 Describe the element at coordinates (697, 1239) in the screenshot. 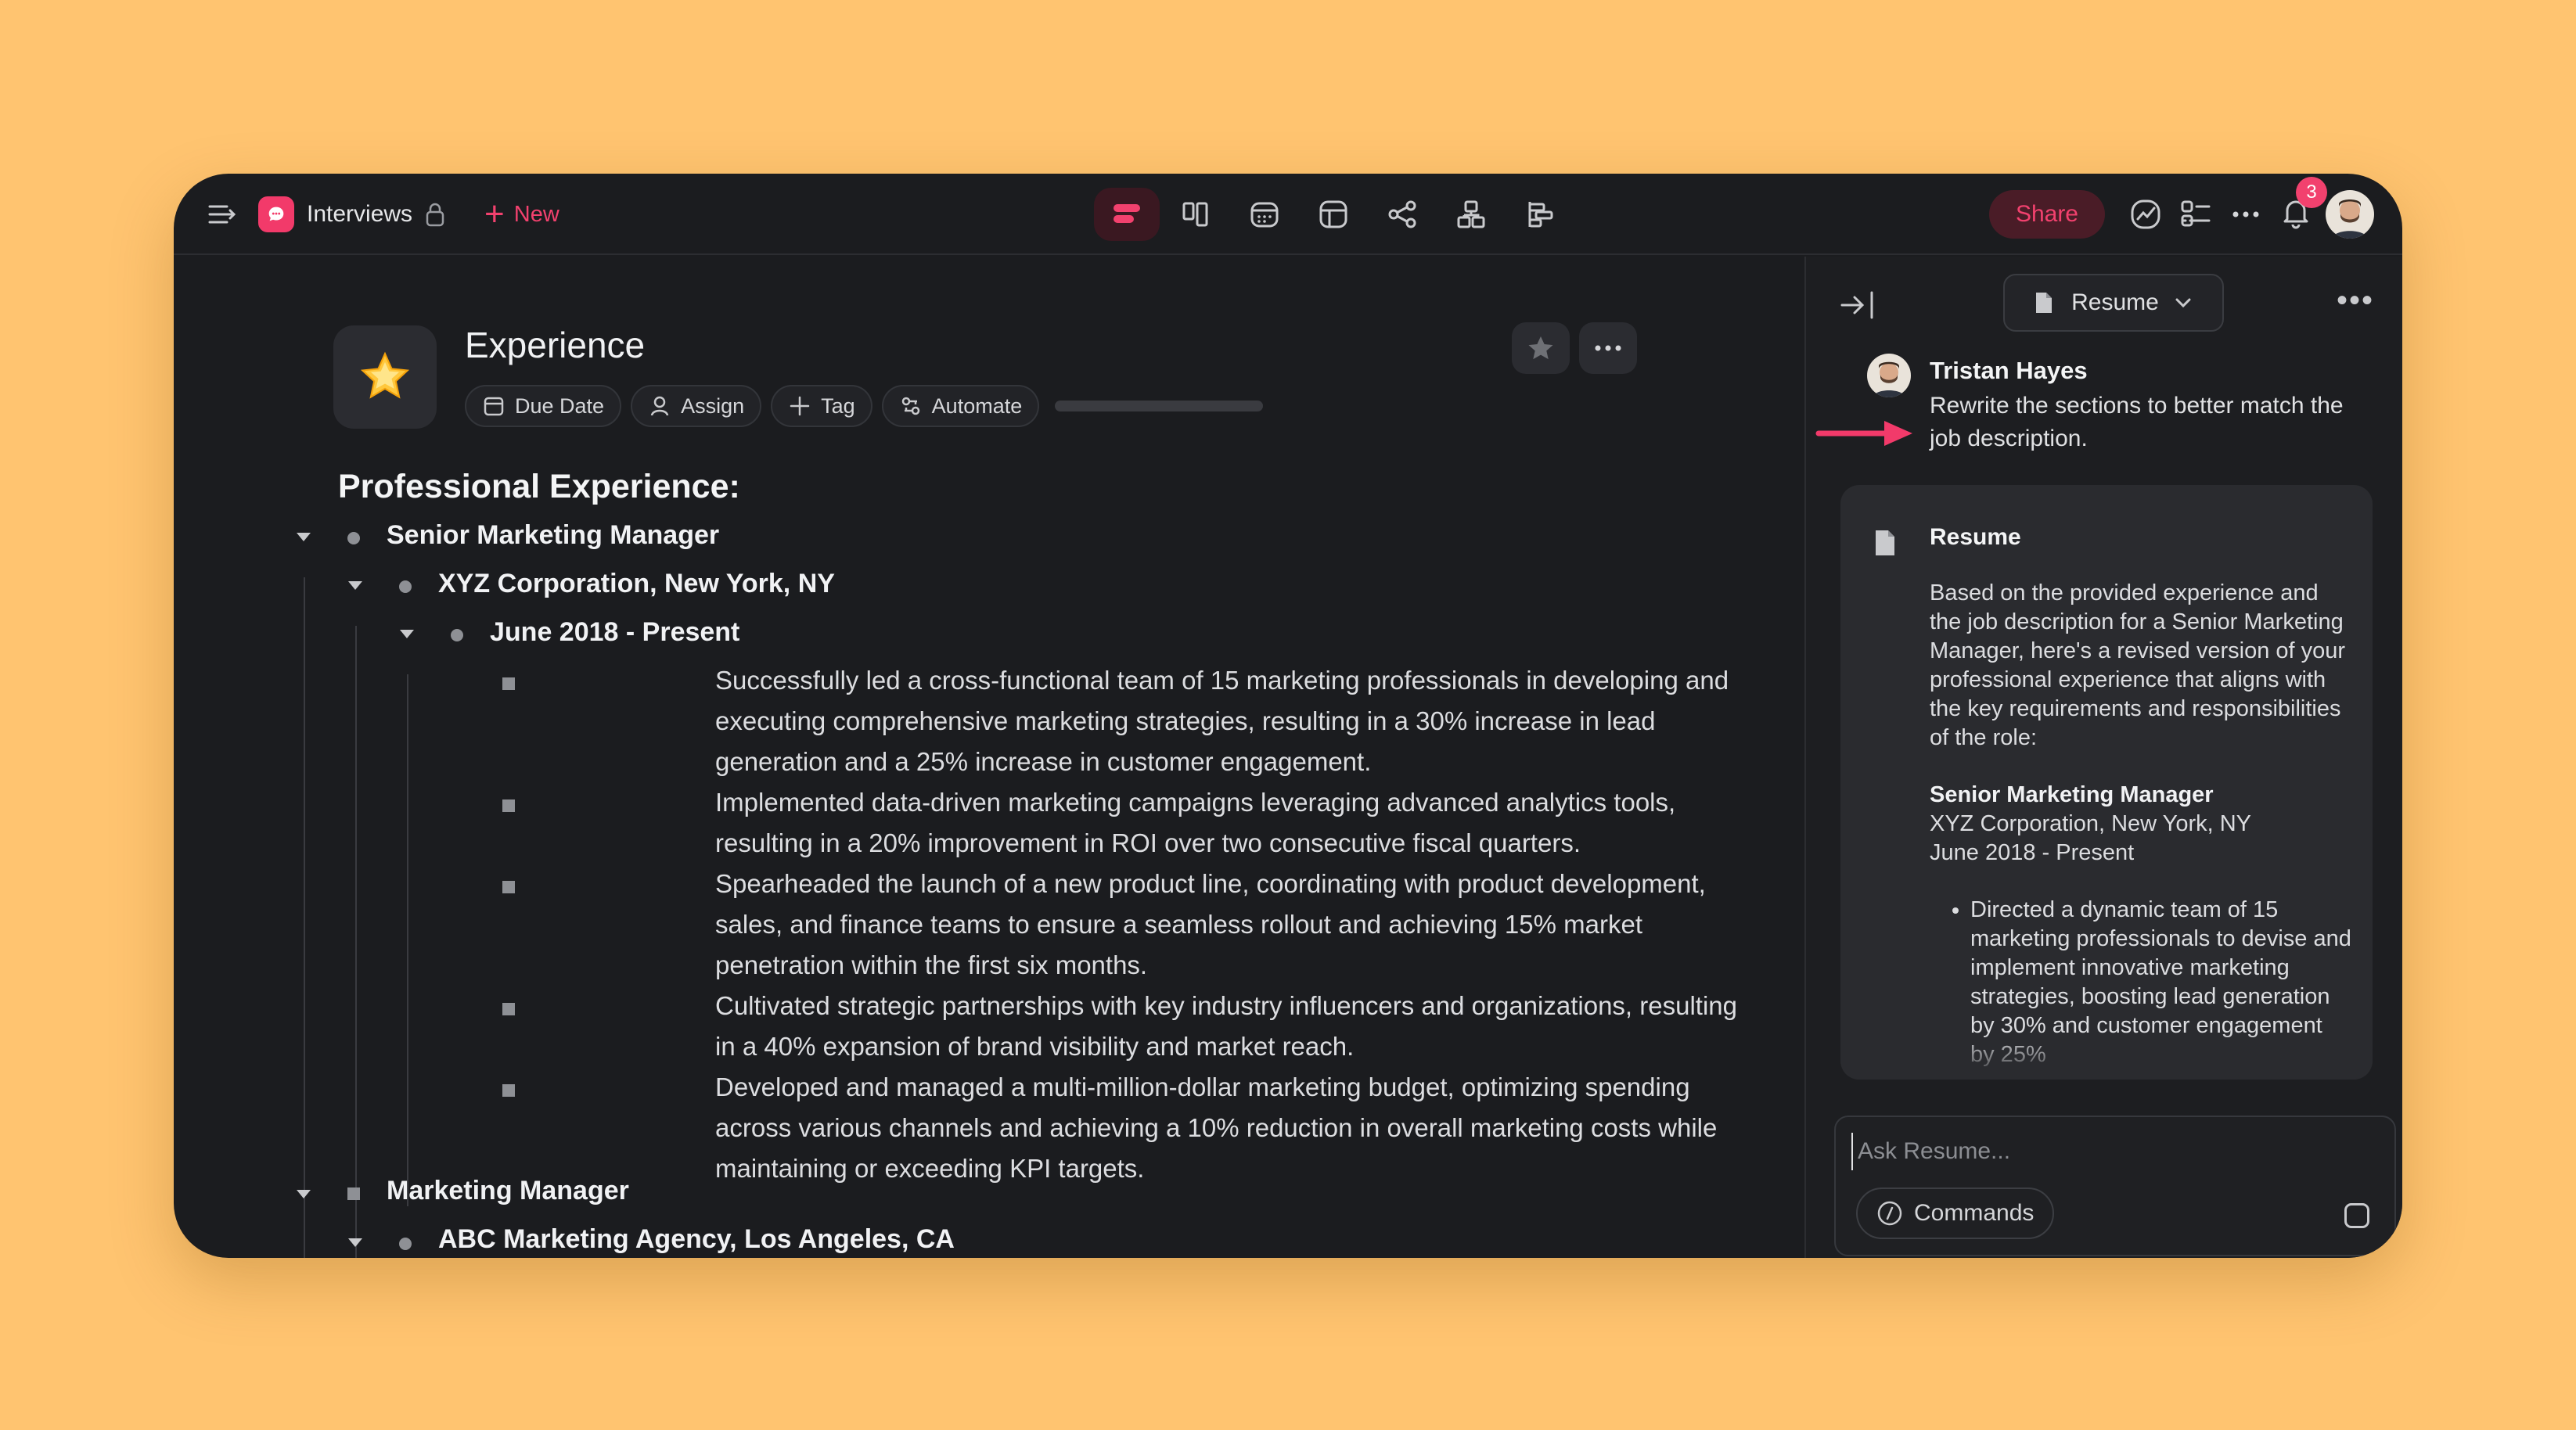

I see `outline-item-company: ABC Marketing Agency, Los Angeles, CA` at that location.